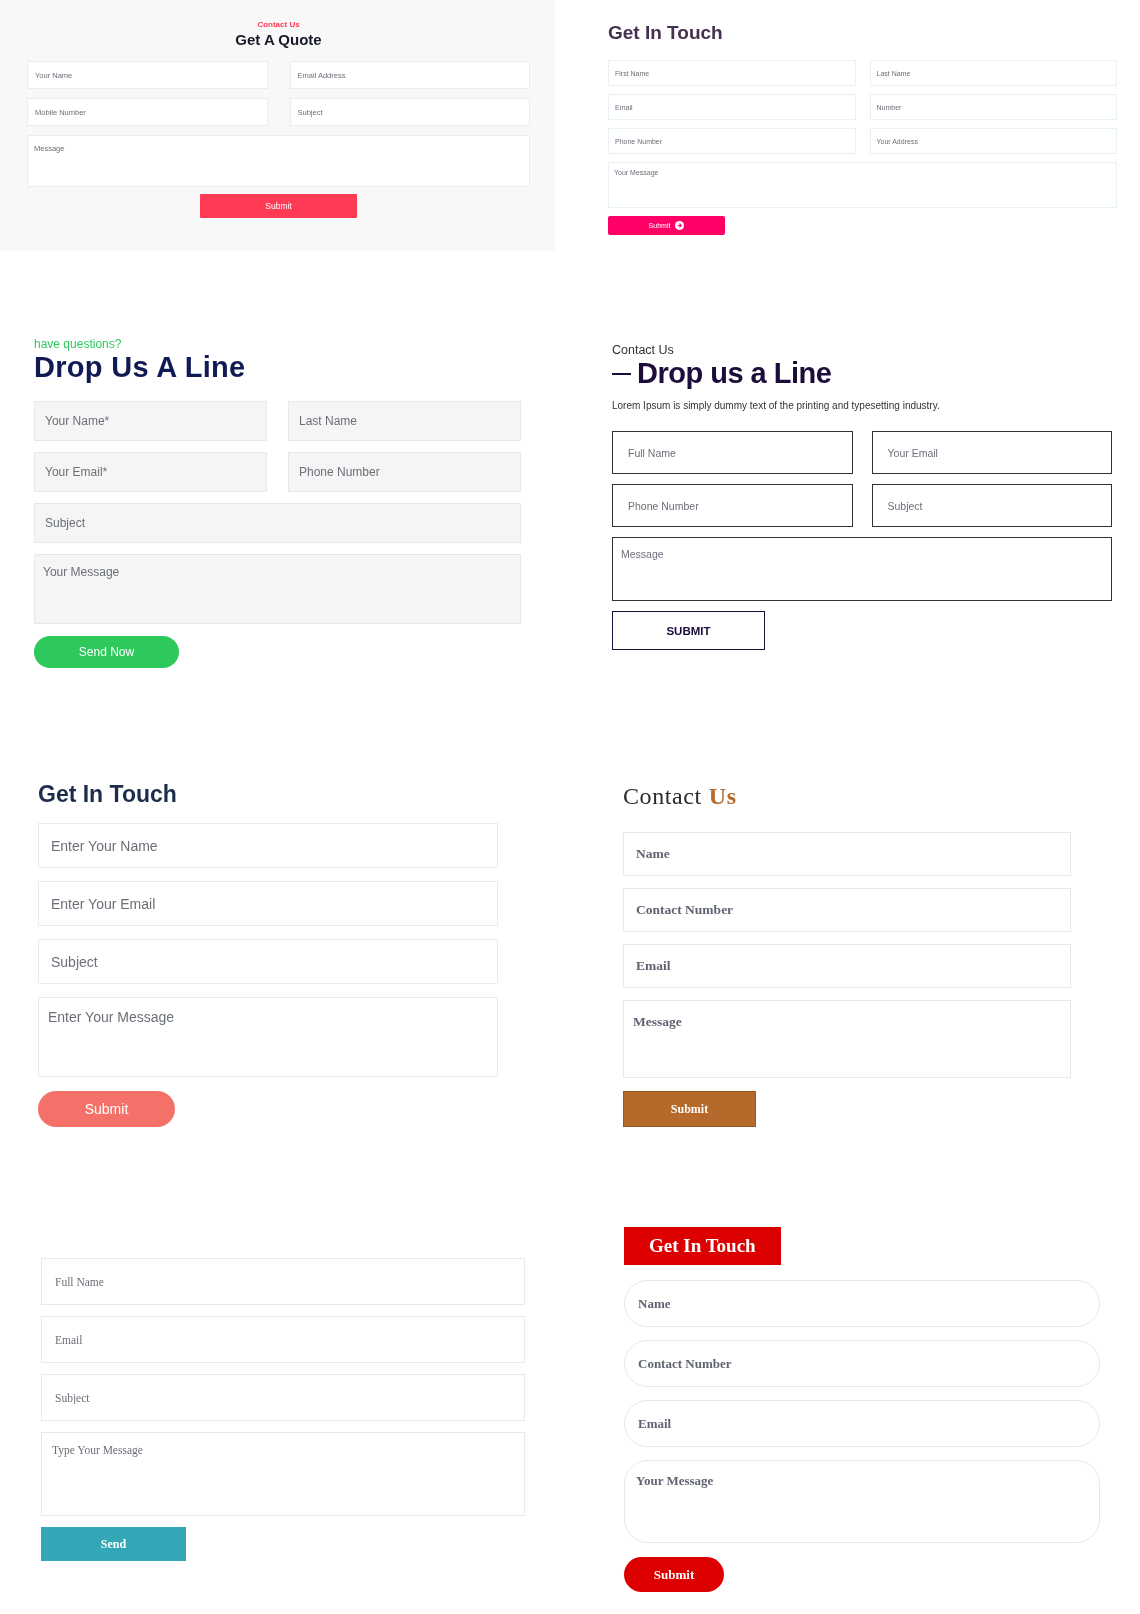  Describe the element at coordinates (734, 373) in the screenshot. I see `form-title: Drop us a Line` at that location.